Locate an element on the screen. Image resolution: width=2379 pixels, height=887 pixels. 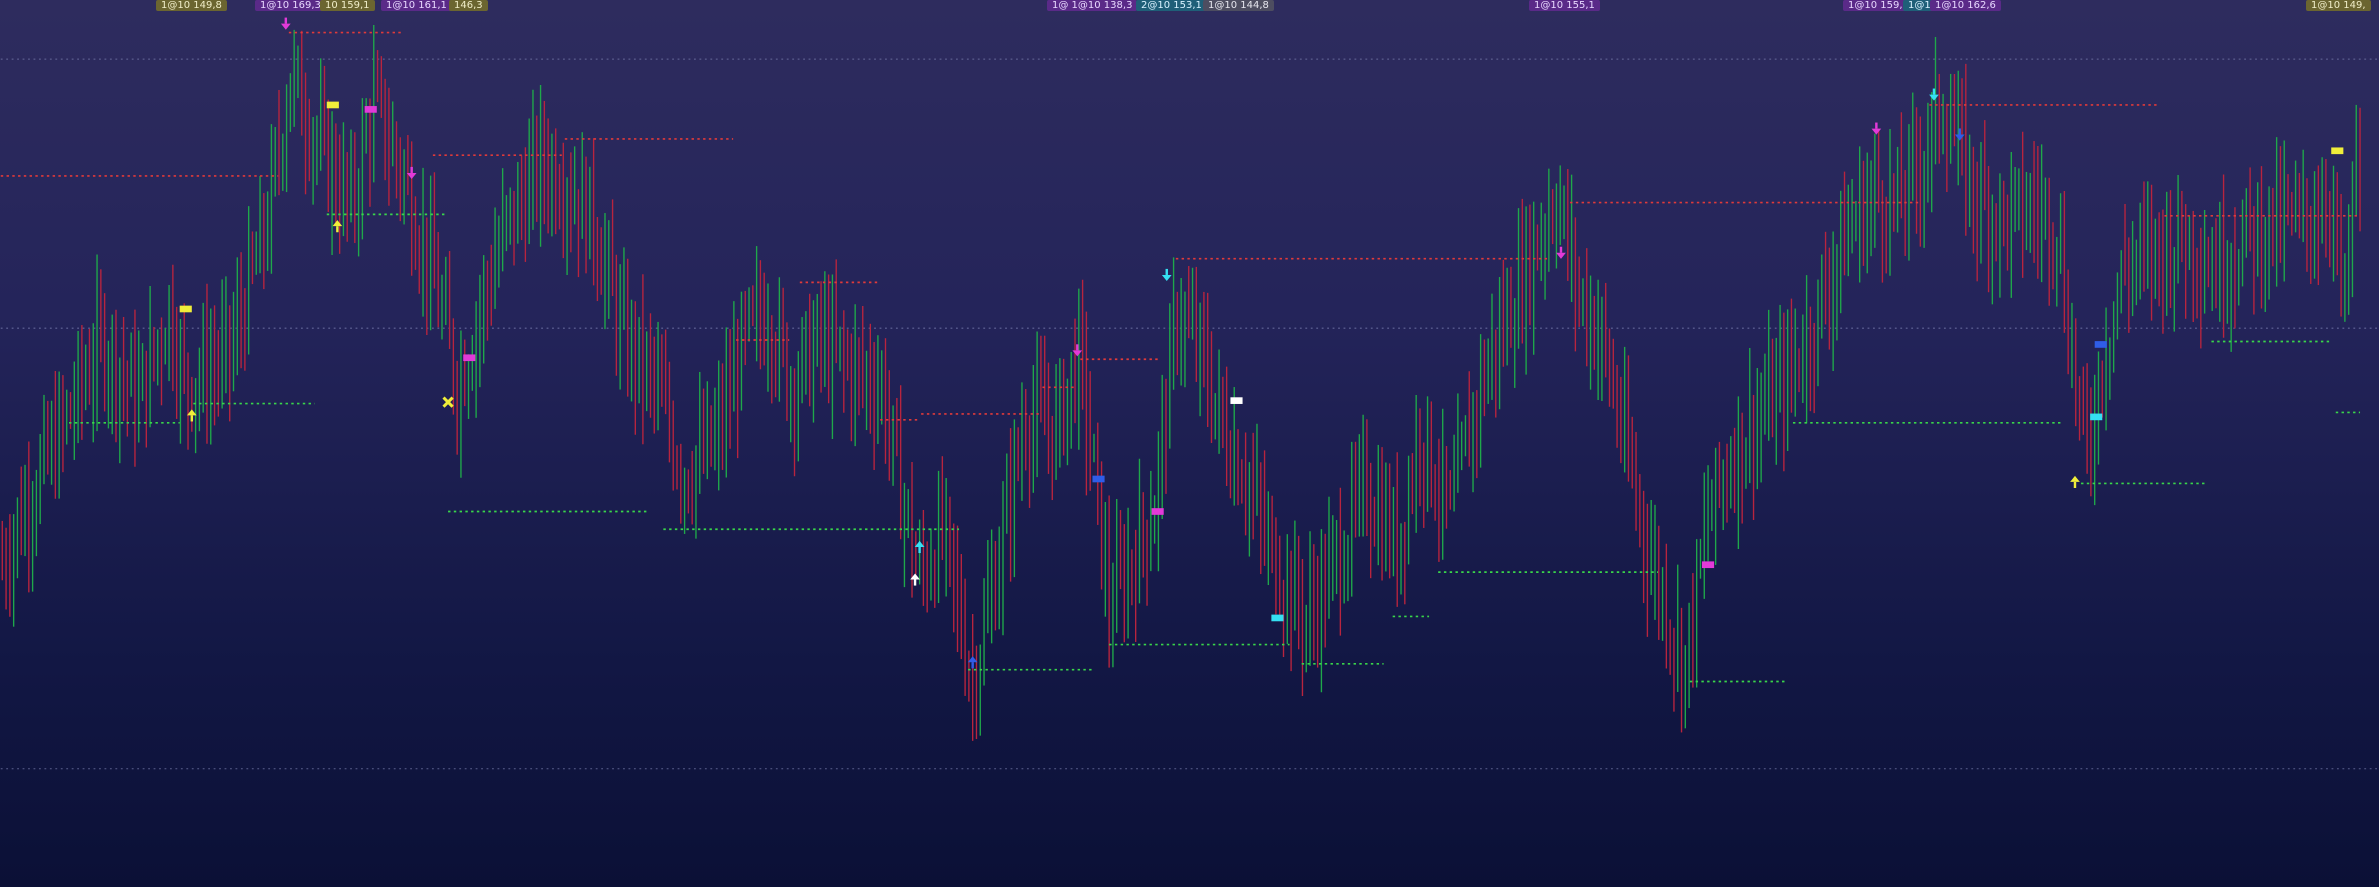
price-tag: 146,3 is located at coordinates (468, 5).